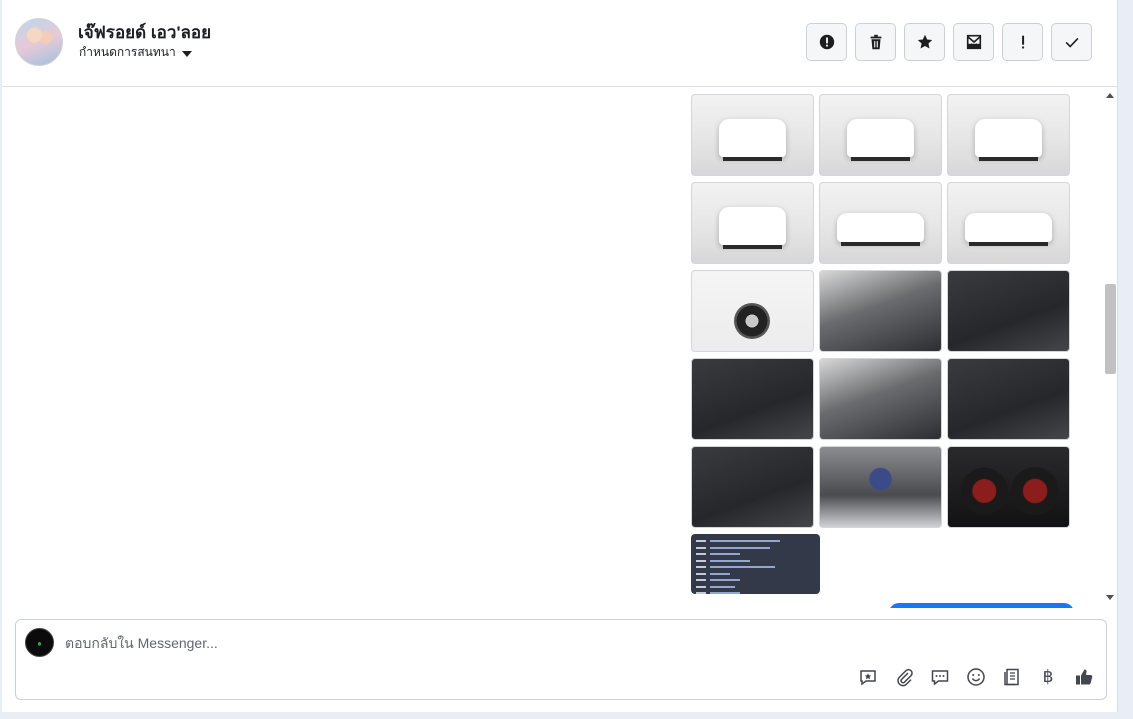 Image resolution: width=1133 pixels, height=719 pixels. I want to click on thread-scrollbar, so click(1110, 348).